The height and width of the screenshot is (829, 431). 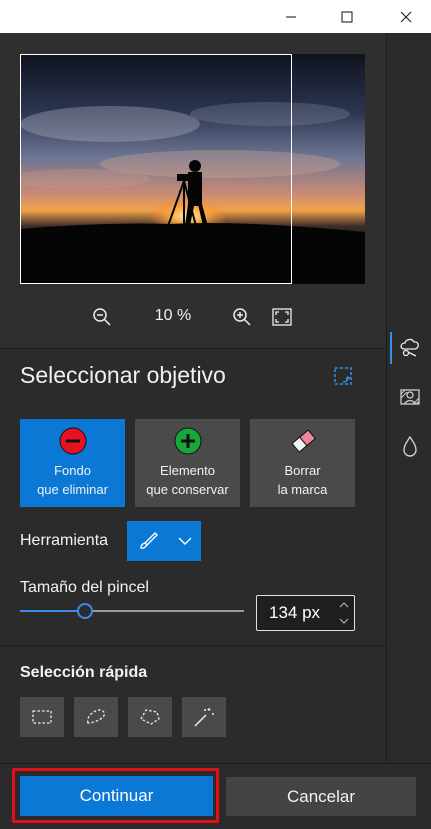 What do you see at coordinates (187, 441) in the screenshot?
I see `plus-circle-icon` at bounding box center [187, 441].